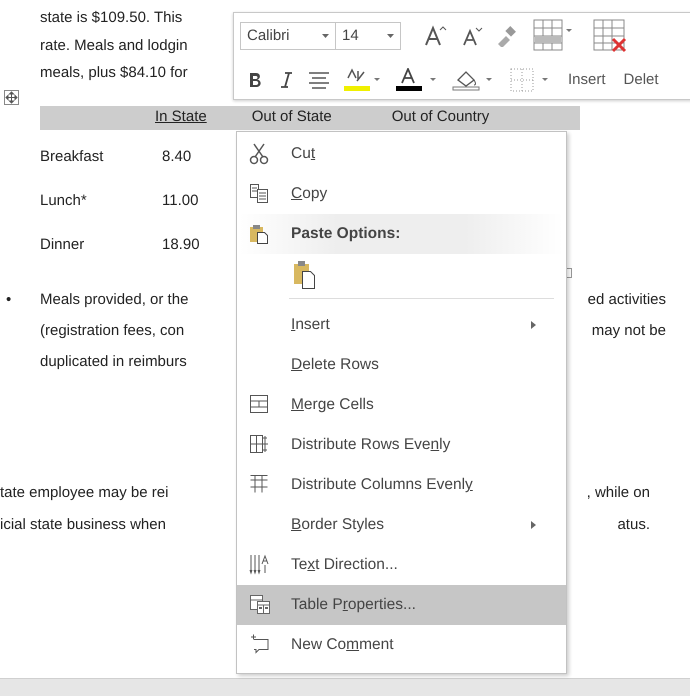 Image resolution: width=690 pixels, height=696 pixels. Describe the element at coordinates (629, 330) in the screenshot. I see `paragraph-text: may not be` at that location.